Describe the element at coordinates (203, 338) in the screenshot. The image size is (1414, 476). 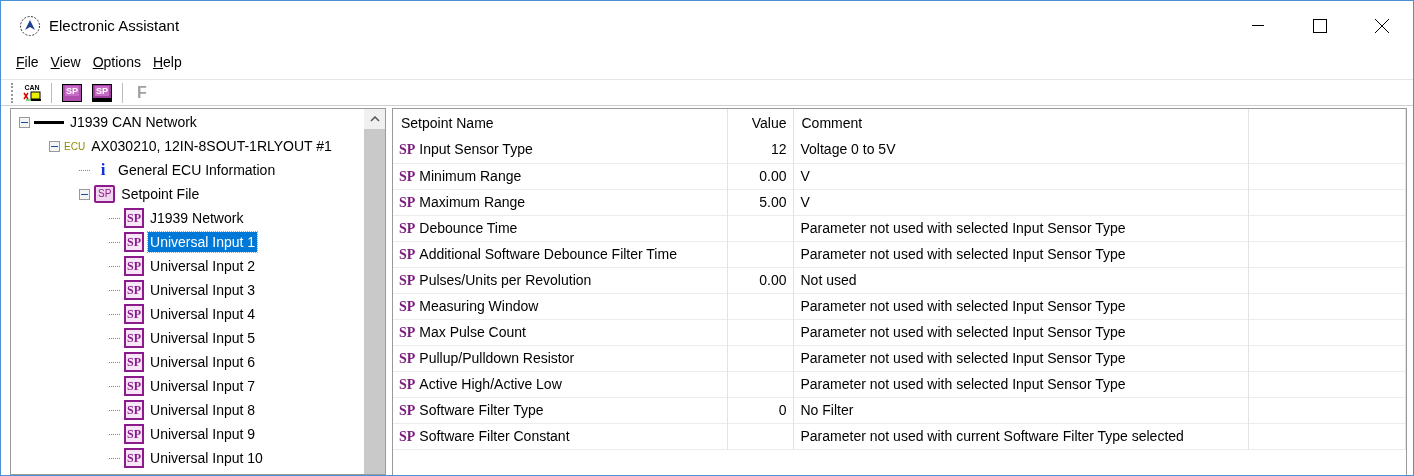
I see `tree-item: Universal Input 5` at that location.